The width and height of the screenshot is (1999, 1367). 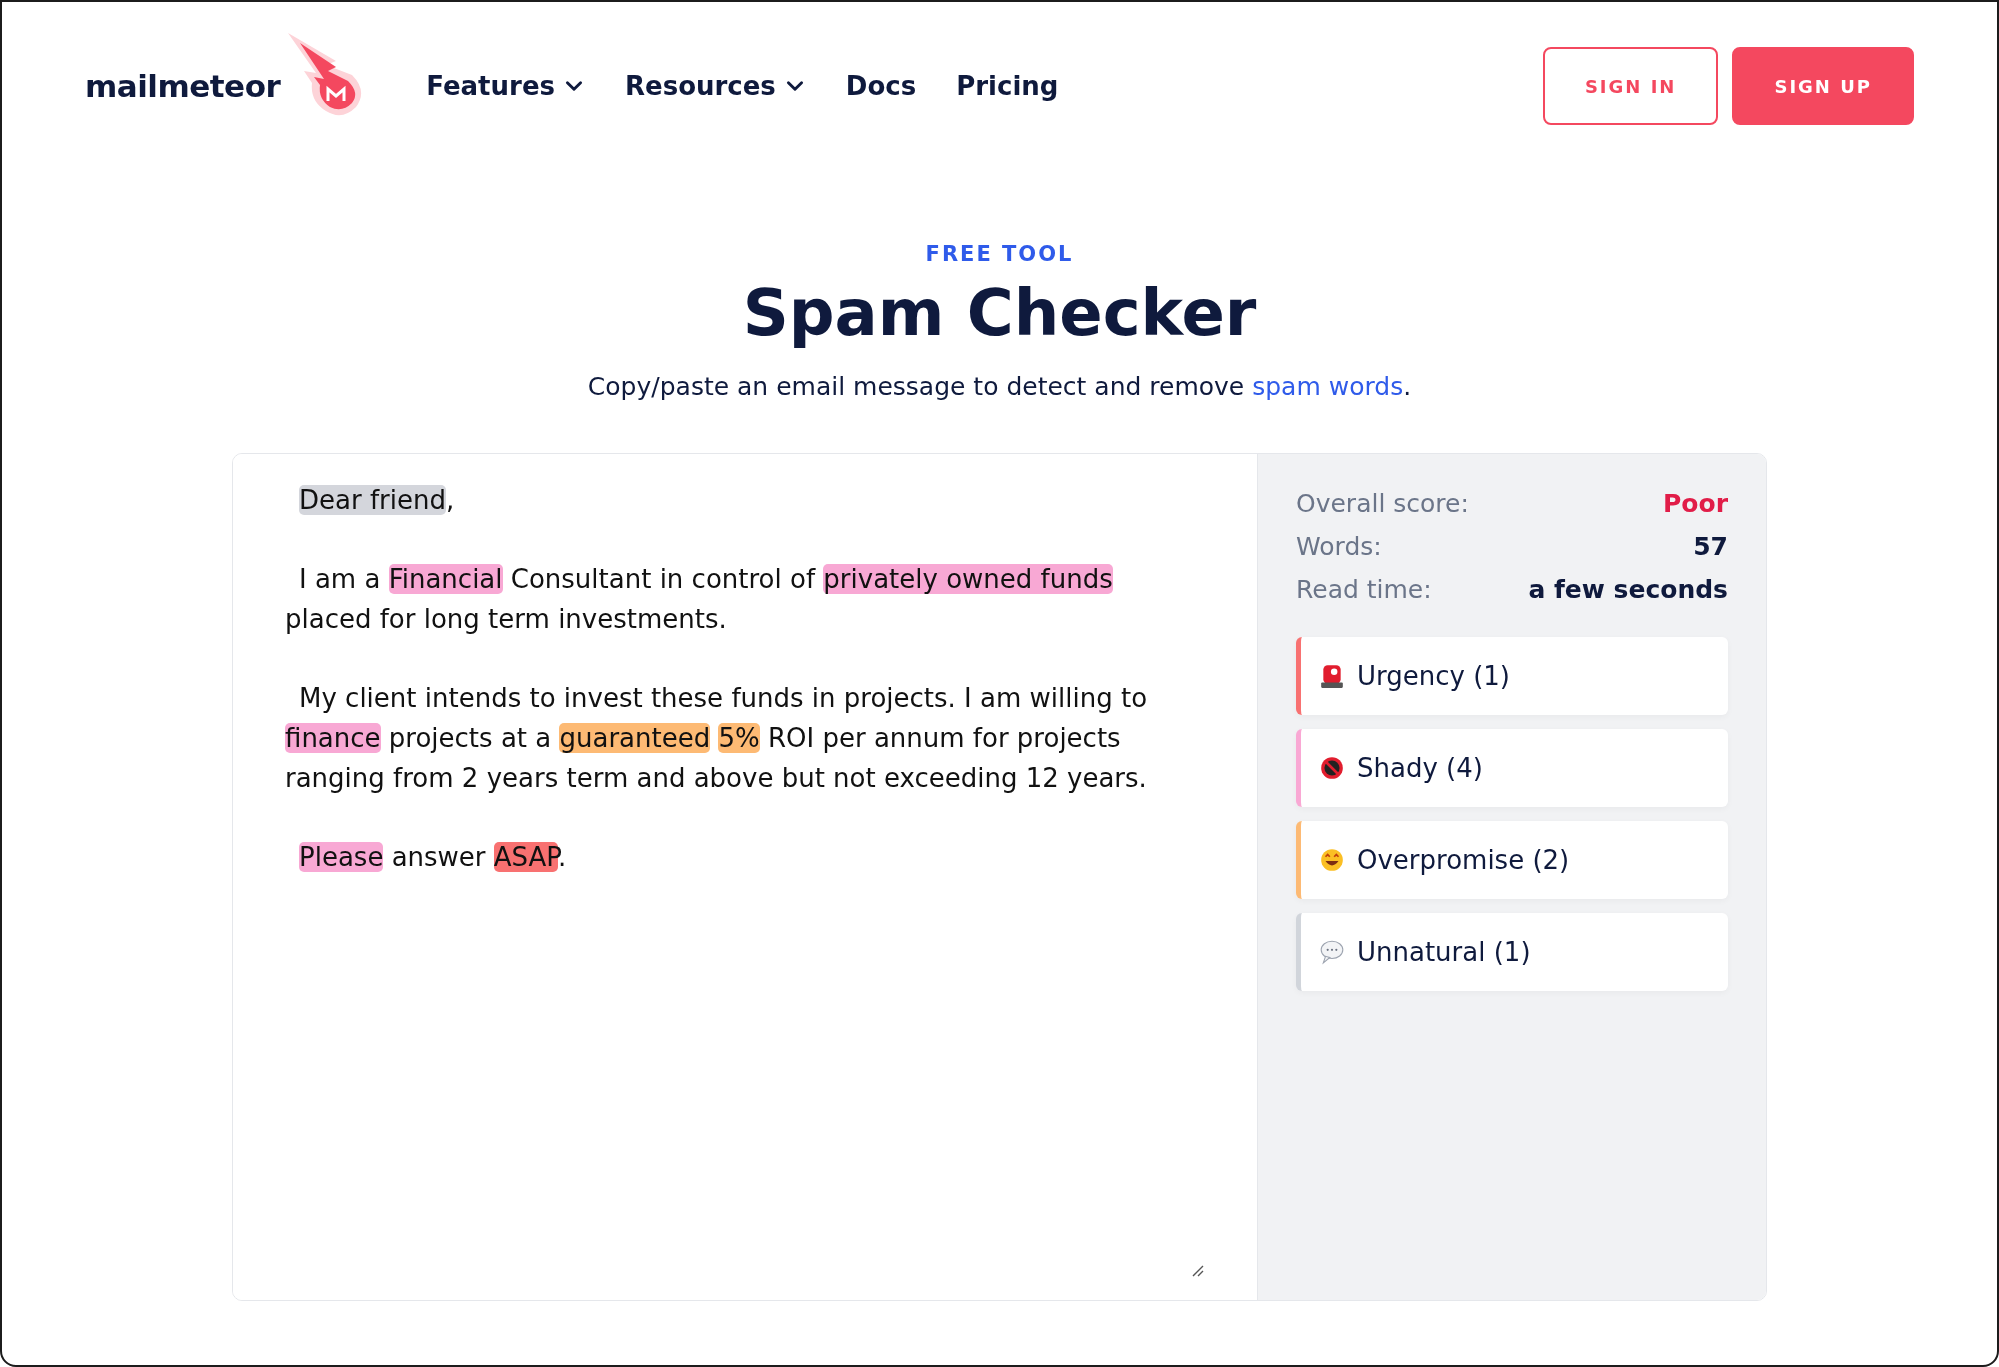 I want to click on stat-value: Poor, so click(x=1695, y=504).